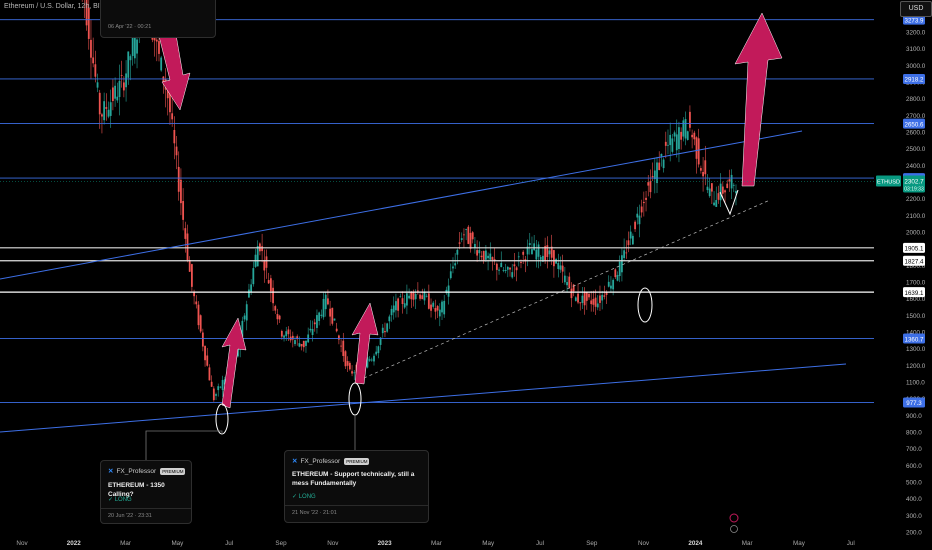 The width and height of the screenshot is (932, 550). Describe the element at coordinates (914, 433) in the screenshot. I see `y-tick-label: 800.0` at that location.